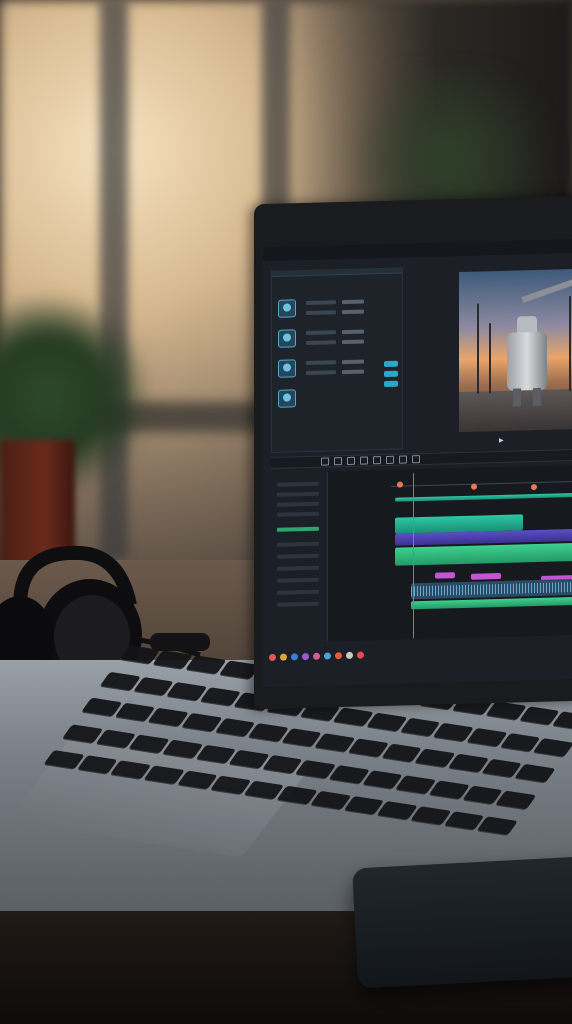 The image size is (572, 1024). I want to click on audio-icon, so click(416, 459).